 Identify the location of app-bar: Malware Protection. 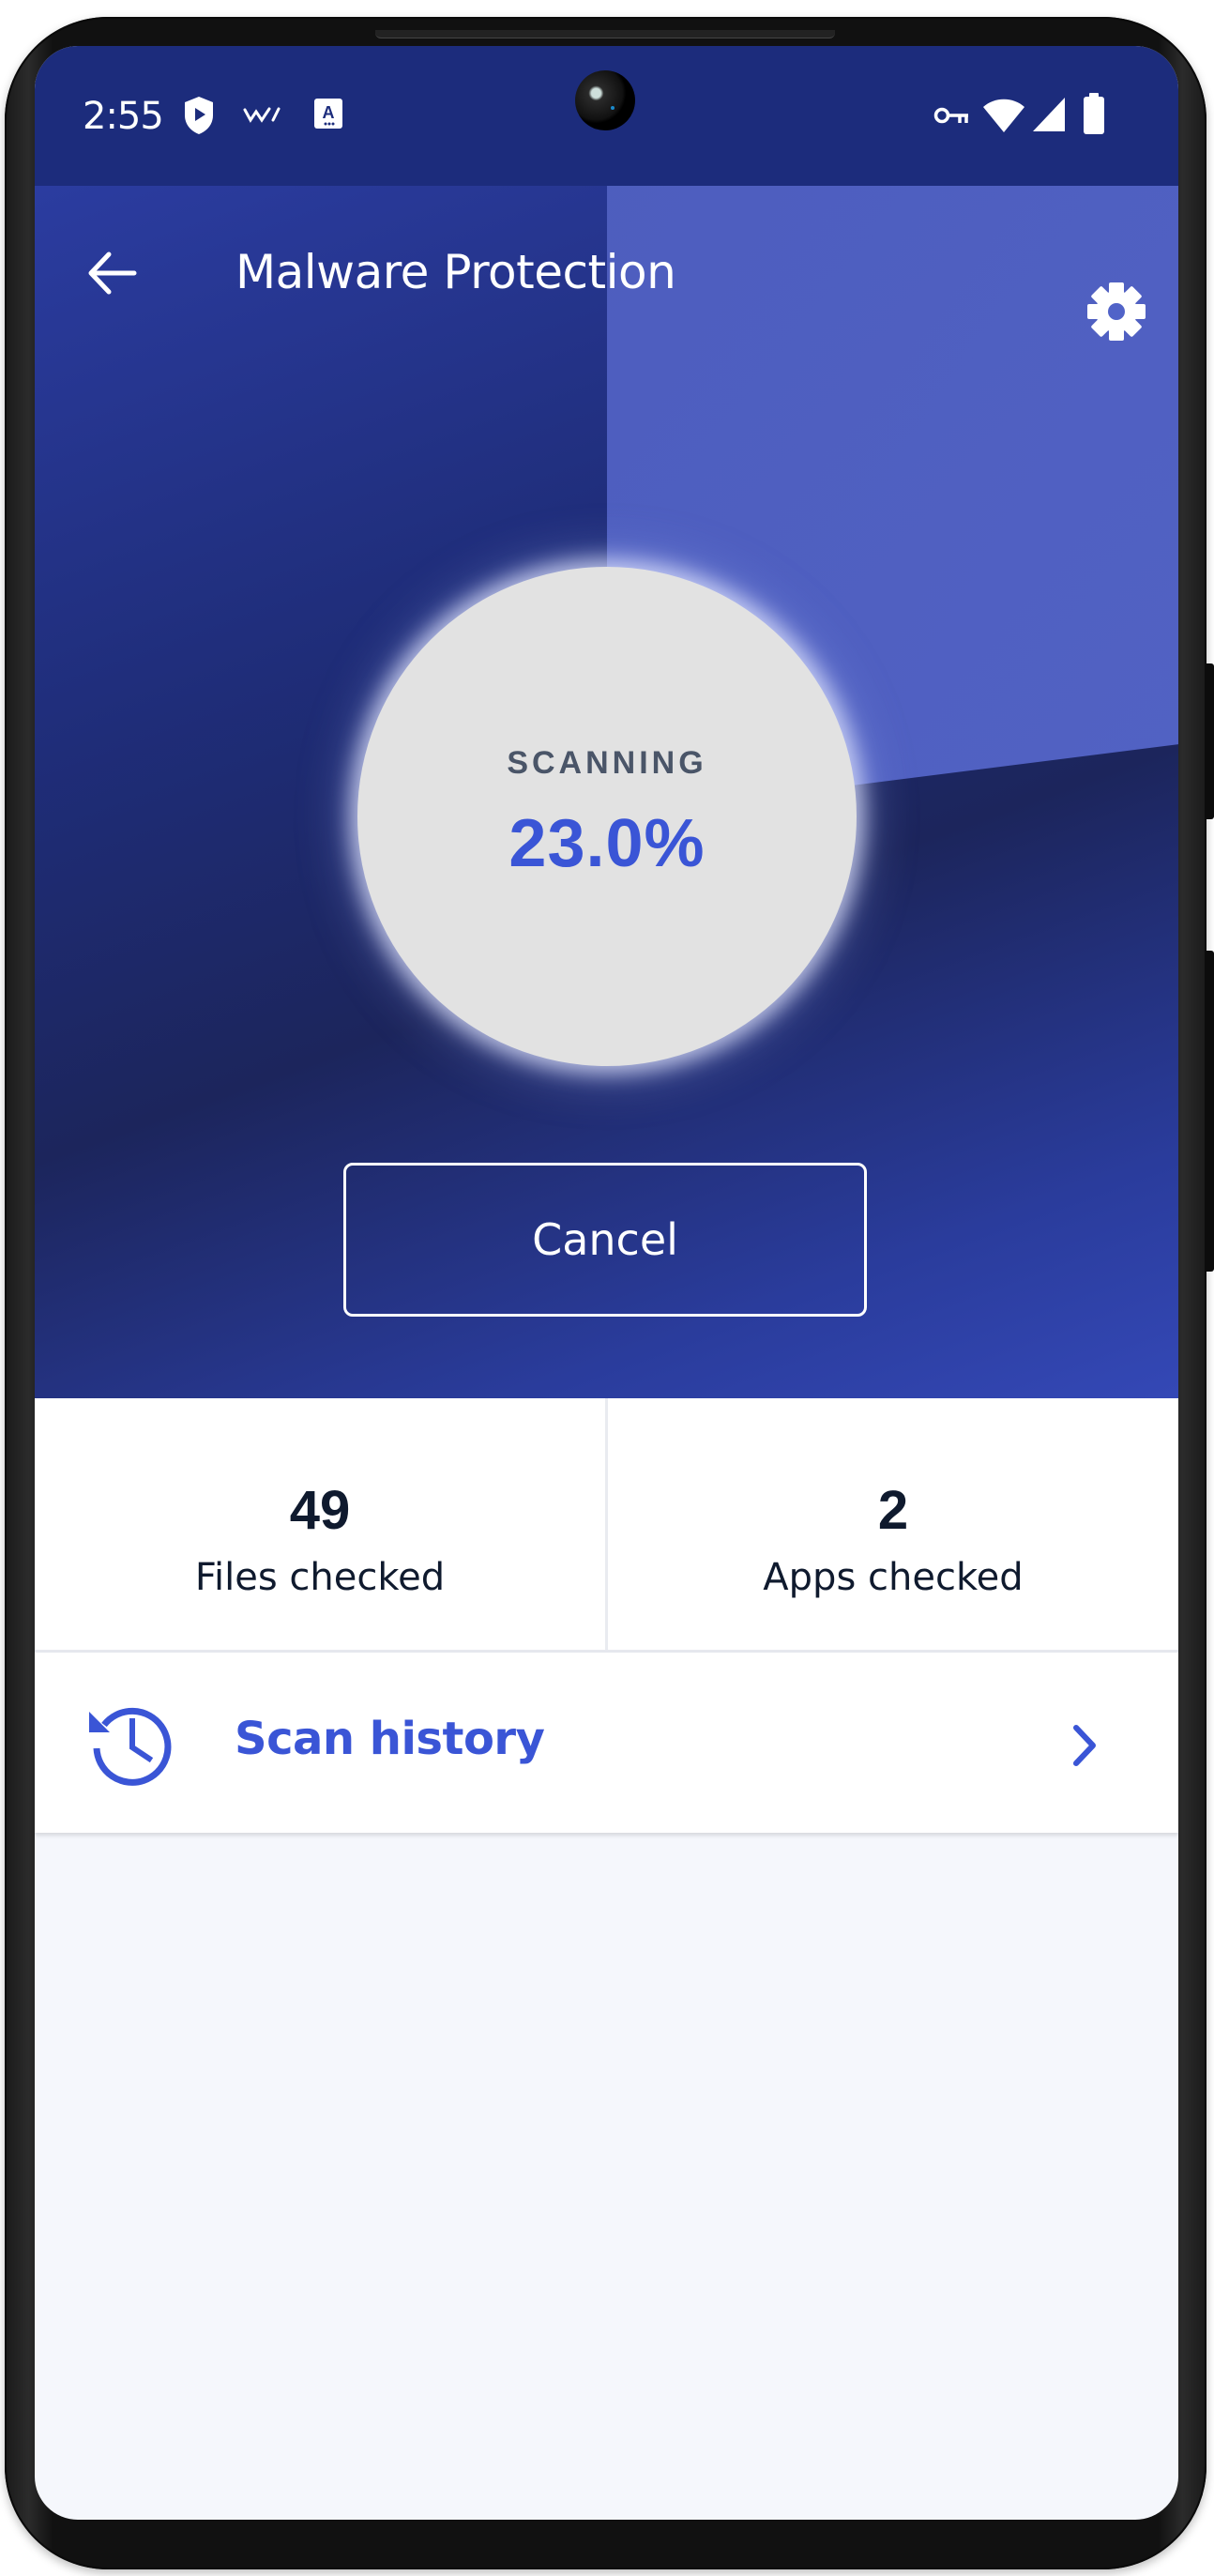
(606, 270).